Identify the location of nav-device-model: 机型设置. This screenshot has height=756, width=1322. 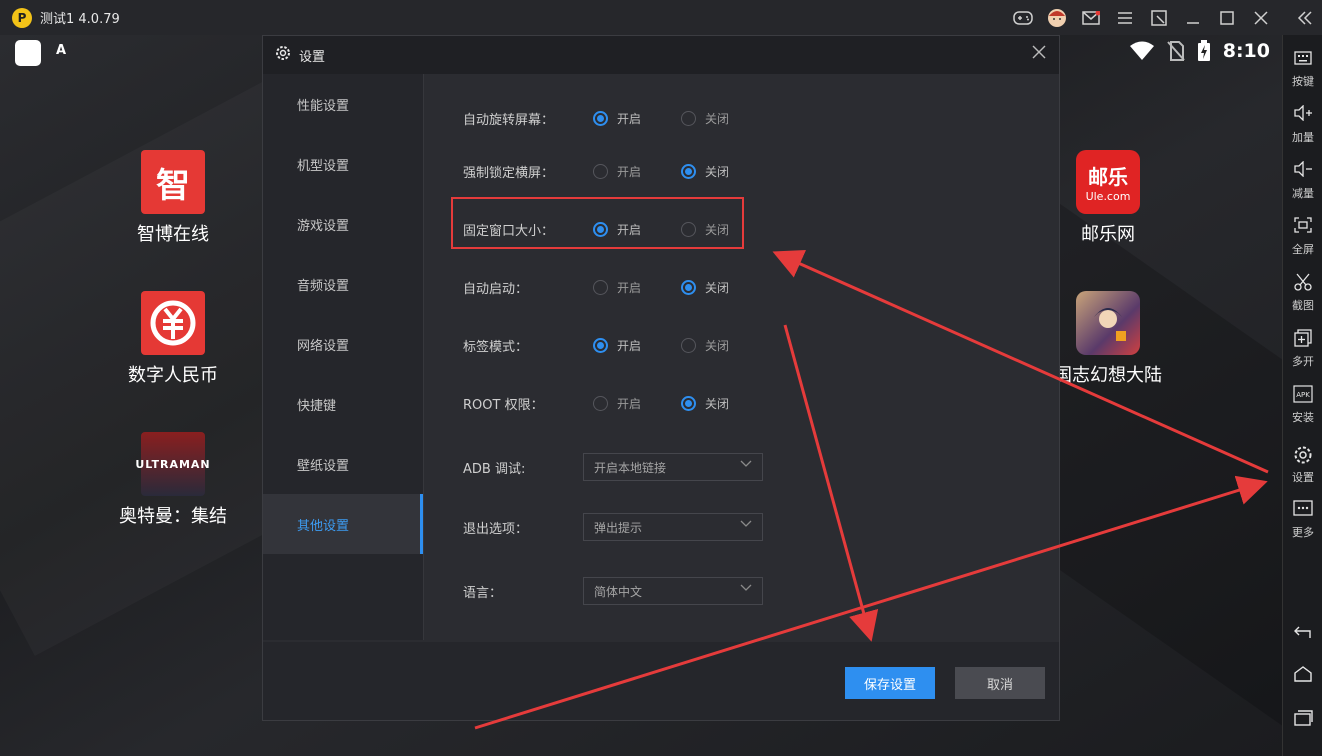
(343, 164).